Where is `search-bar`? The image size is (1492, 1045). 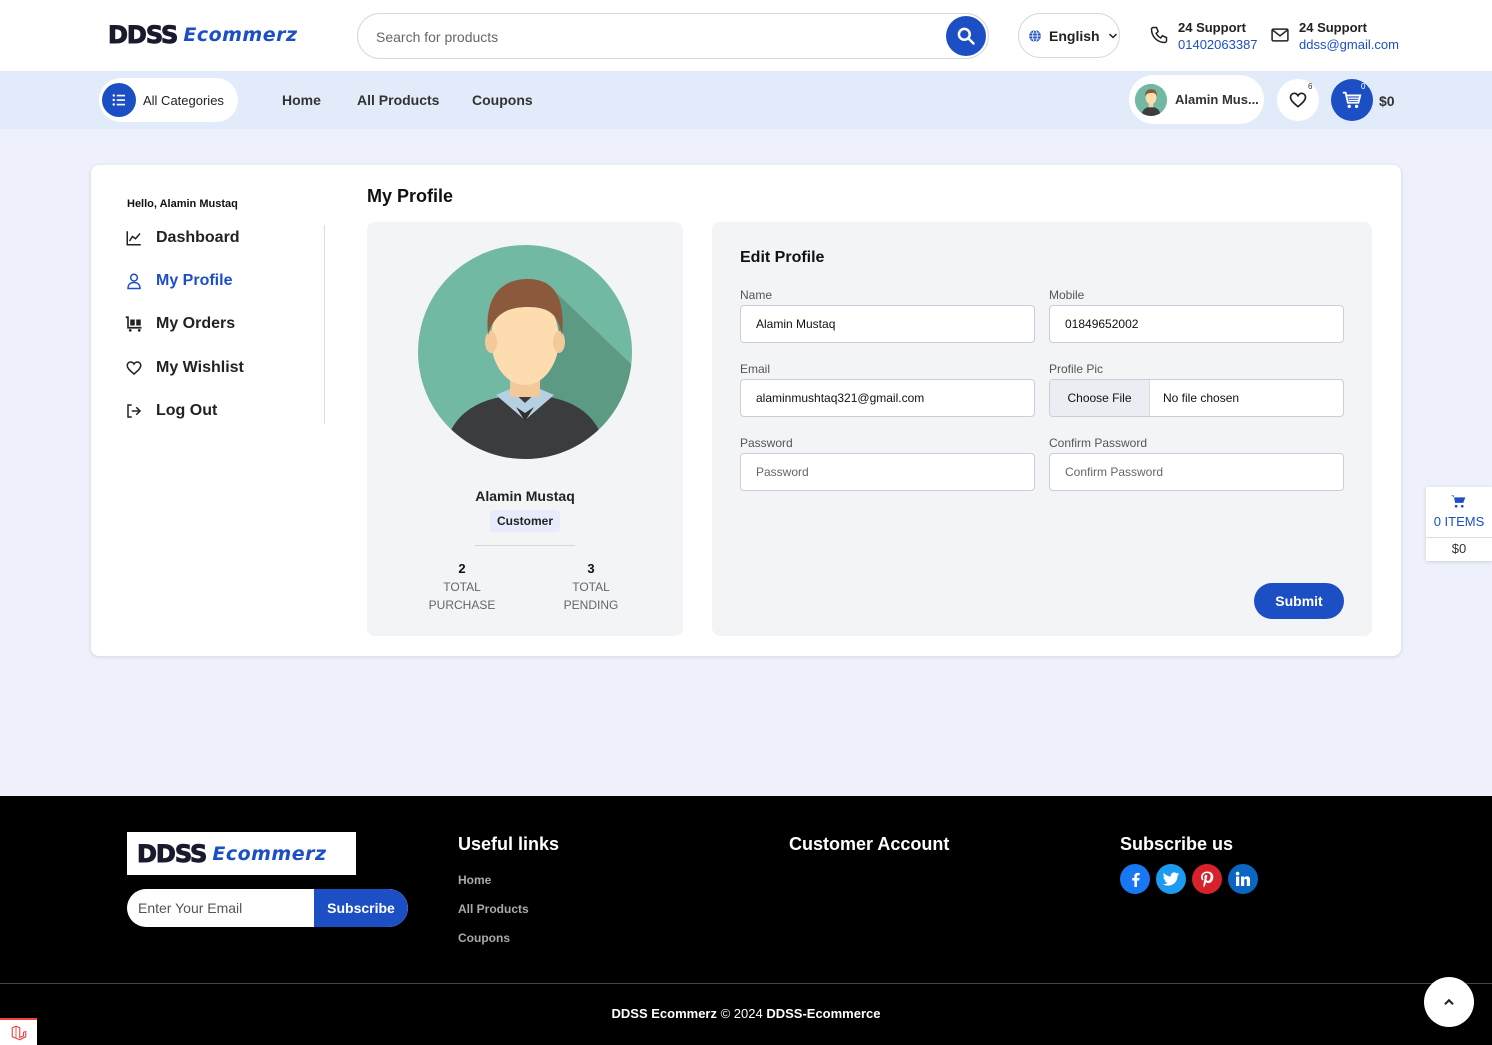
search-bar is located at coordinates (673, 36).